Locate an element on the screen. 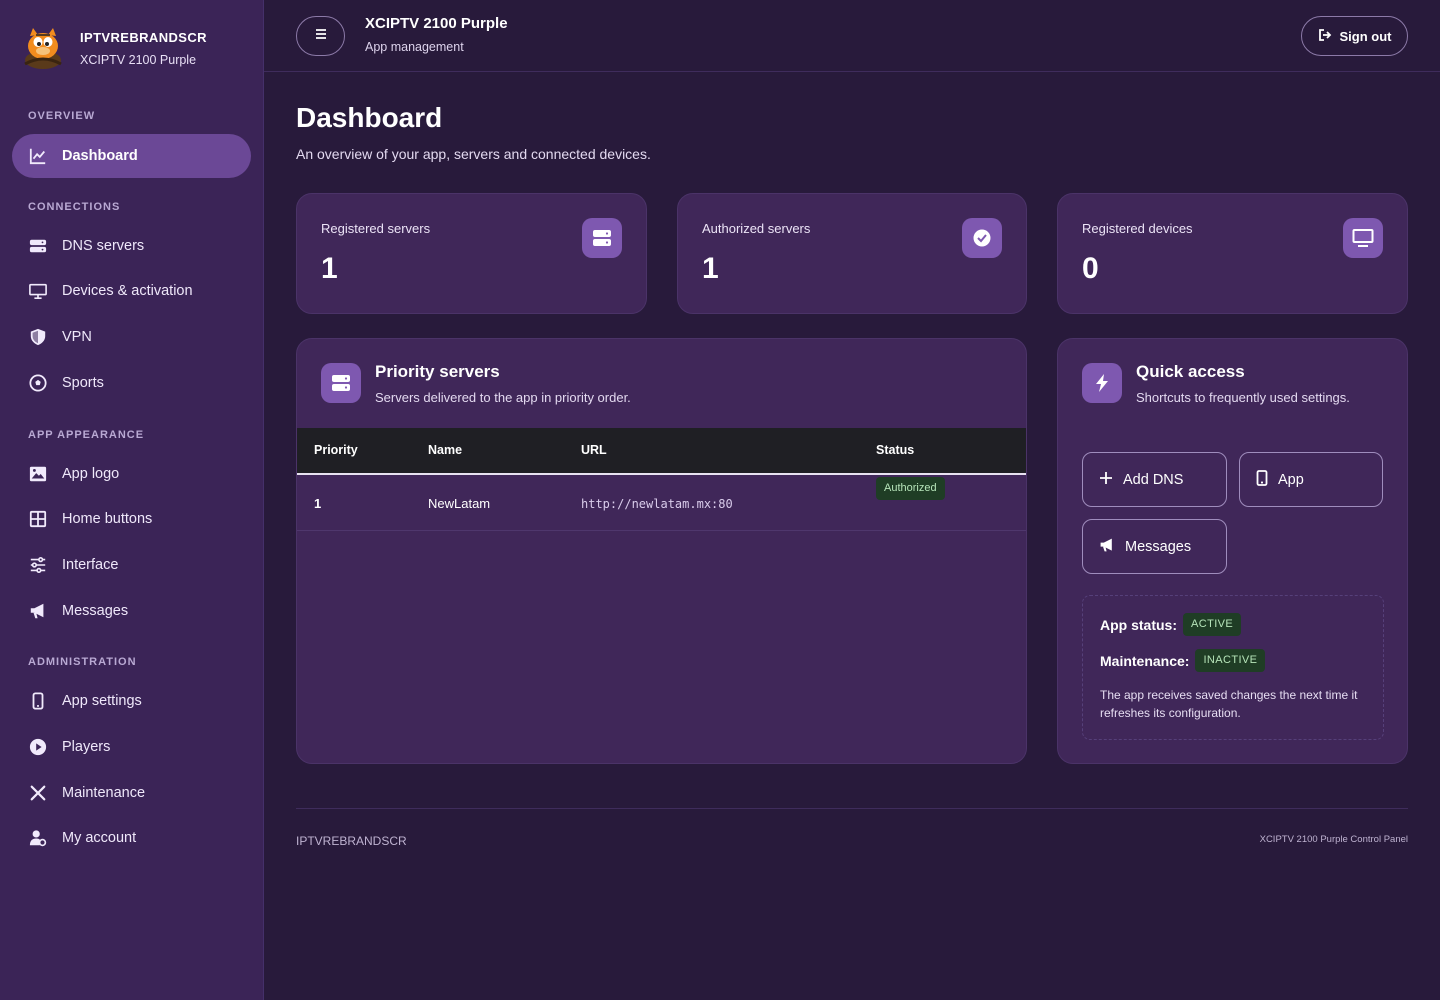 The height and width of the screenshot is (1000, 1440). sign-out-icon is located at coordinates (1329, 36).